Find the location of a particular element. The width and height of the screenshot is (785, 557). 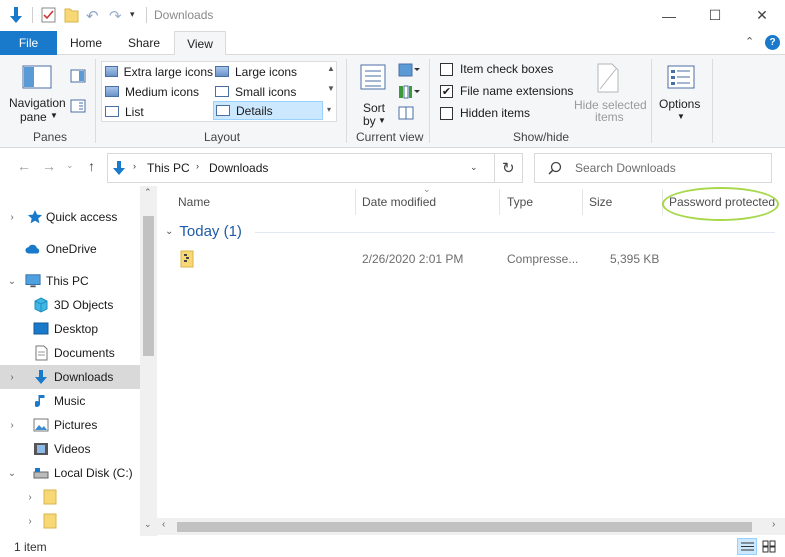

nav-item-local-disk: ⌄ Local Disk (C:) is located at coordinates (70, 473).